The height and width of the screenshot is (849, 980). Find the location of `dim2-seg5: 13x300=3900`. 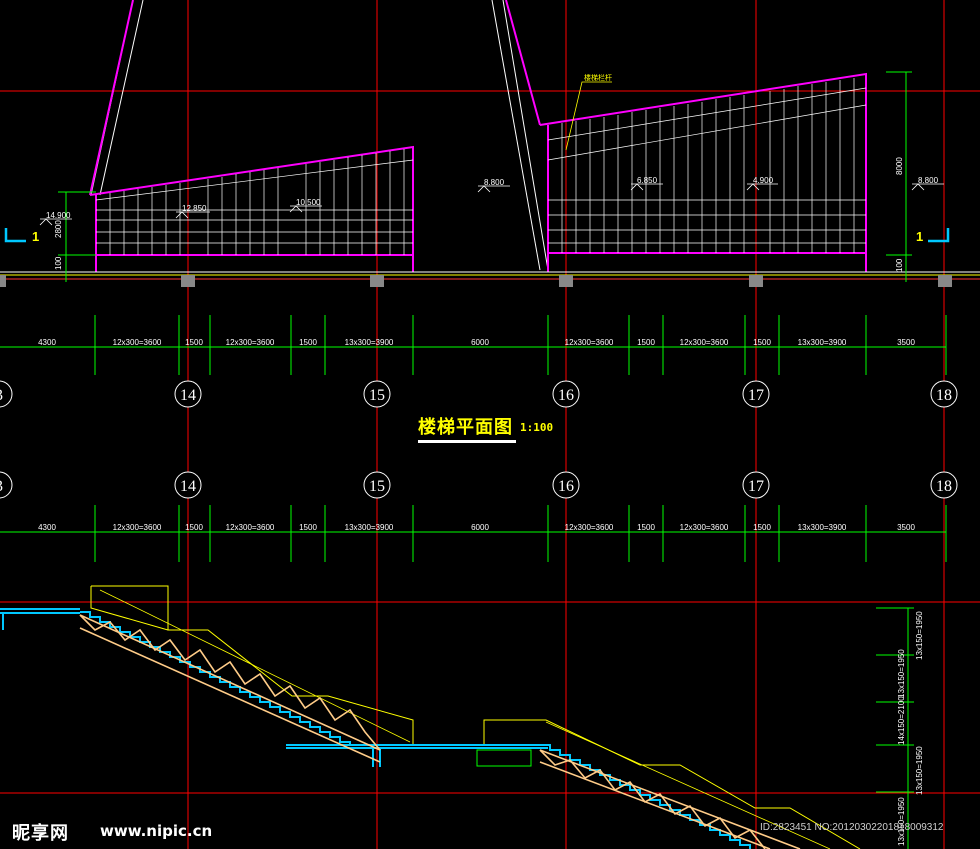

dim2-seg5: 13x300=3900 is located at coordinates (369, 527).